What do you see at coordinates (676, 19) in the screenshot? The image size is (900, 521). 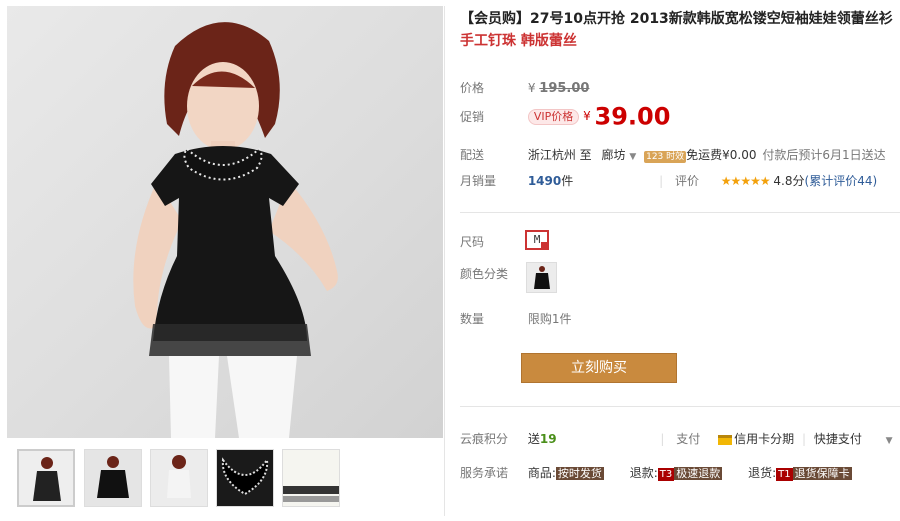 I see `product-title: 【会员购】27号10点开抢 2013新款韩版宽松镂空短袖娃娃领蕾丝衫` at bounding box center [676, 19].